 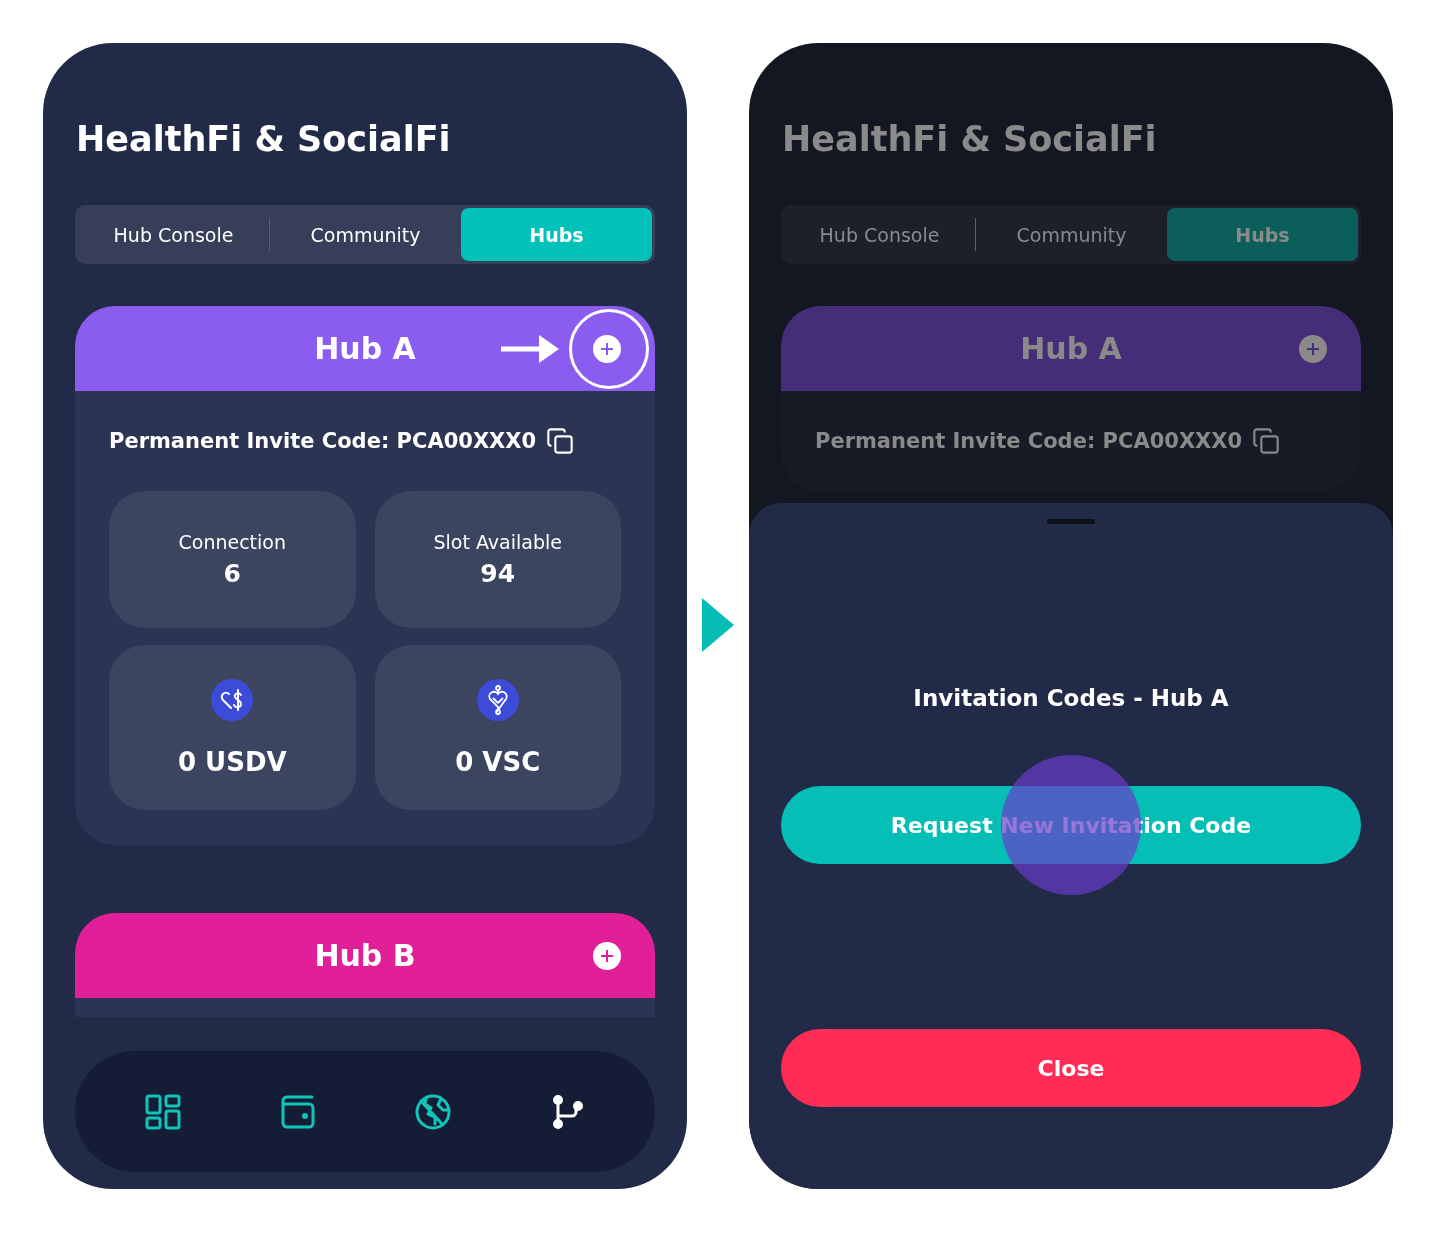 I want to click on sheet-handle, so click(x=1071, y=521).